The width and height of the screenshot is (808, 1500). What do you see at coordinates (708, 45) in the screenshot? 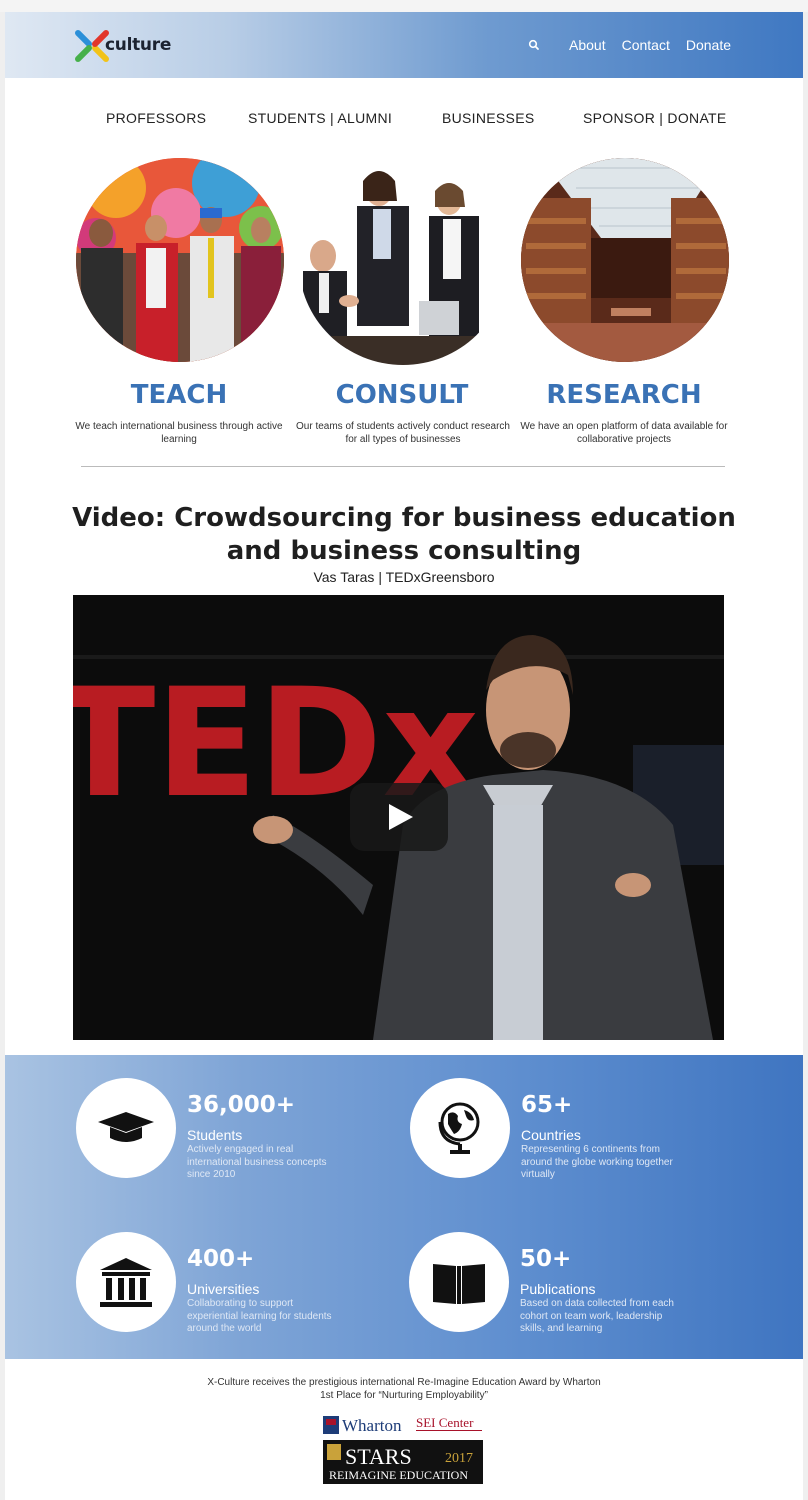
I see `nav-donate: Donate` at bounding box center [708, 45].